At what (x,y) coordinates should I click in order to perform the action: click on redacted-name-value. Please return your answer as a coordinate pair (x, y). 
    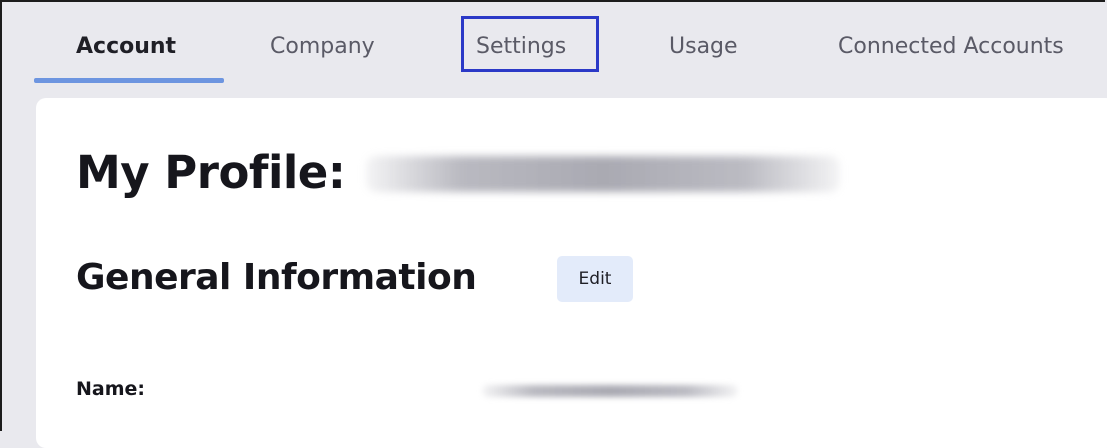
    Looking at the image, I should click on (610, 391).